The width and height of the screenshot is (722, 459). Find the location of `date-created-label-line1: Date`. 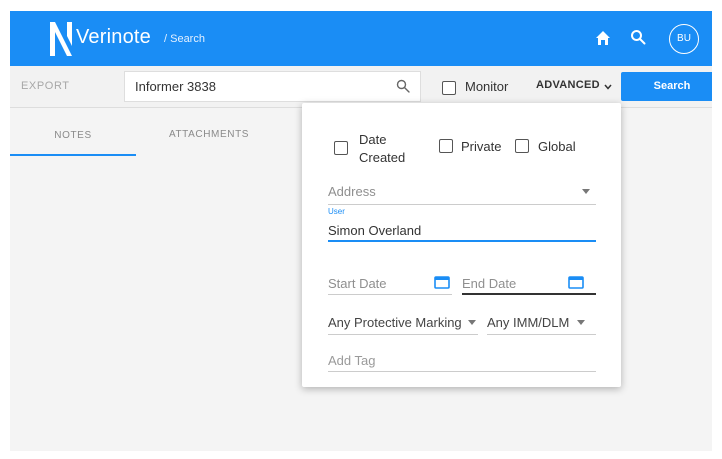

date-created-label-line1: Date is located at coordinates (373, 139).